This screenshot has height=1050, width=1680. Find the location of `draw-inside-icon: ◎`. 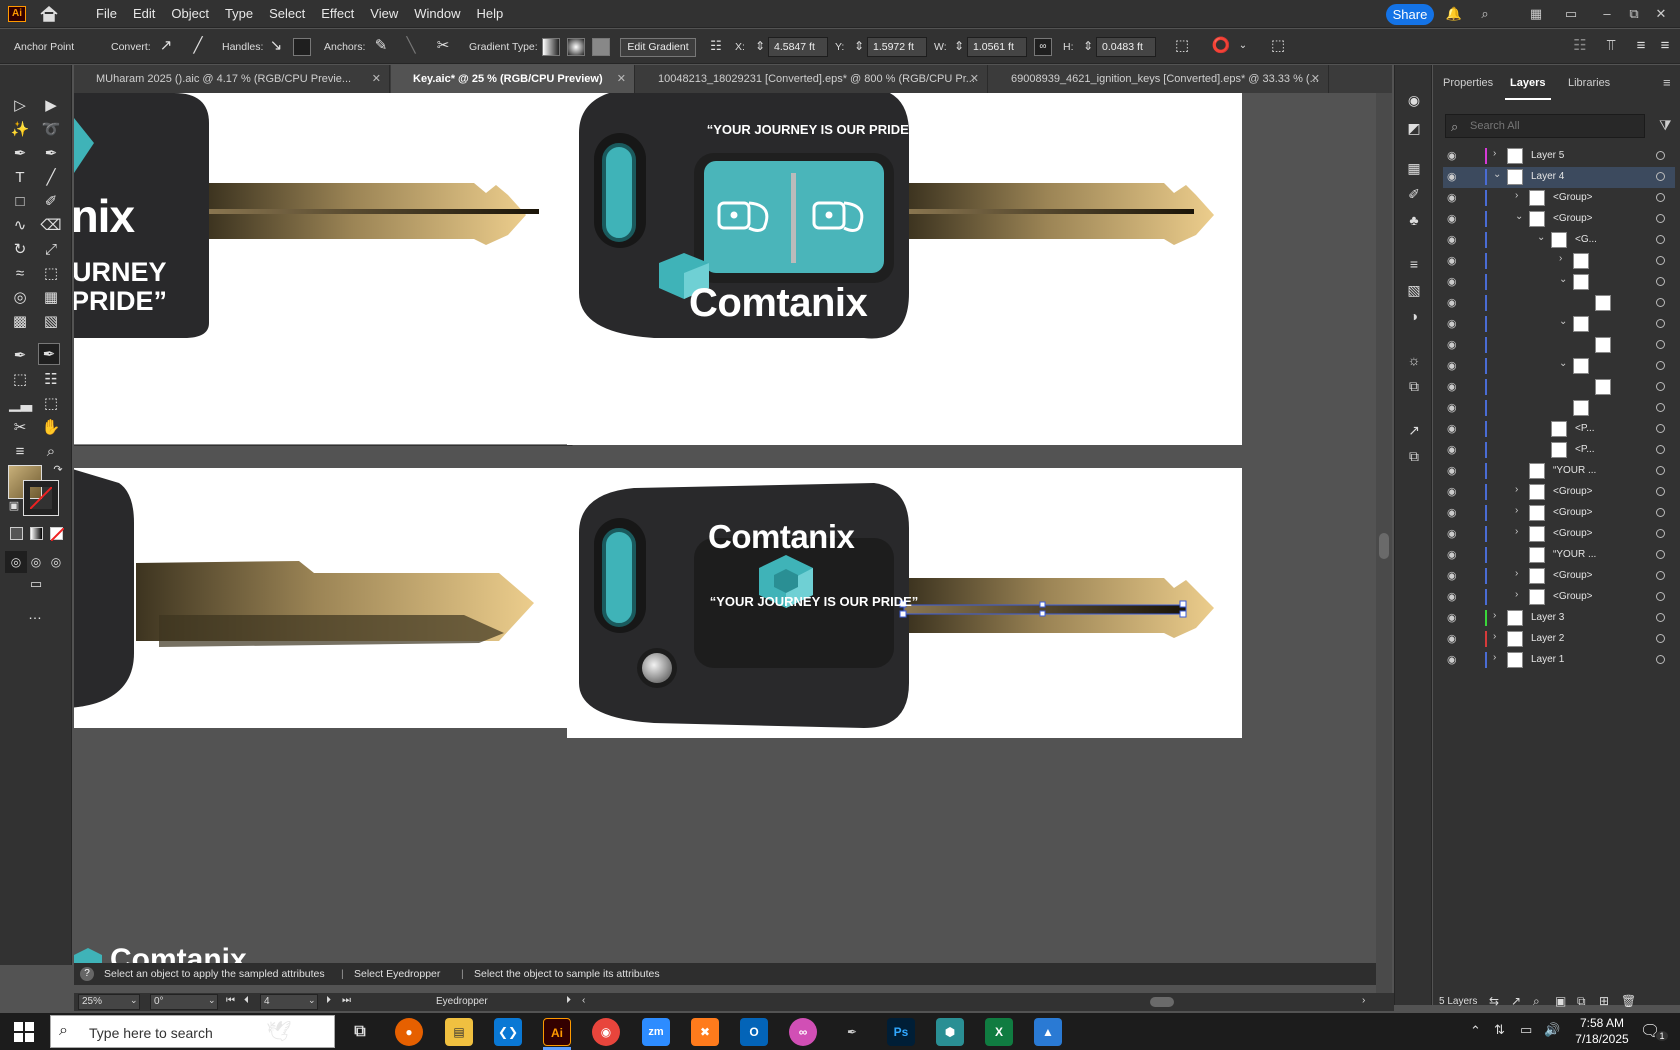

draw-inside-icon: ◎ is located at coordinates (56, 562).